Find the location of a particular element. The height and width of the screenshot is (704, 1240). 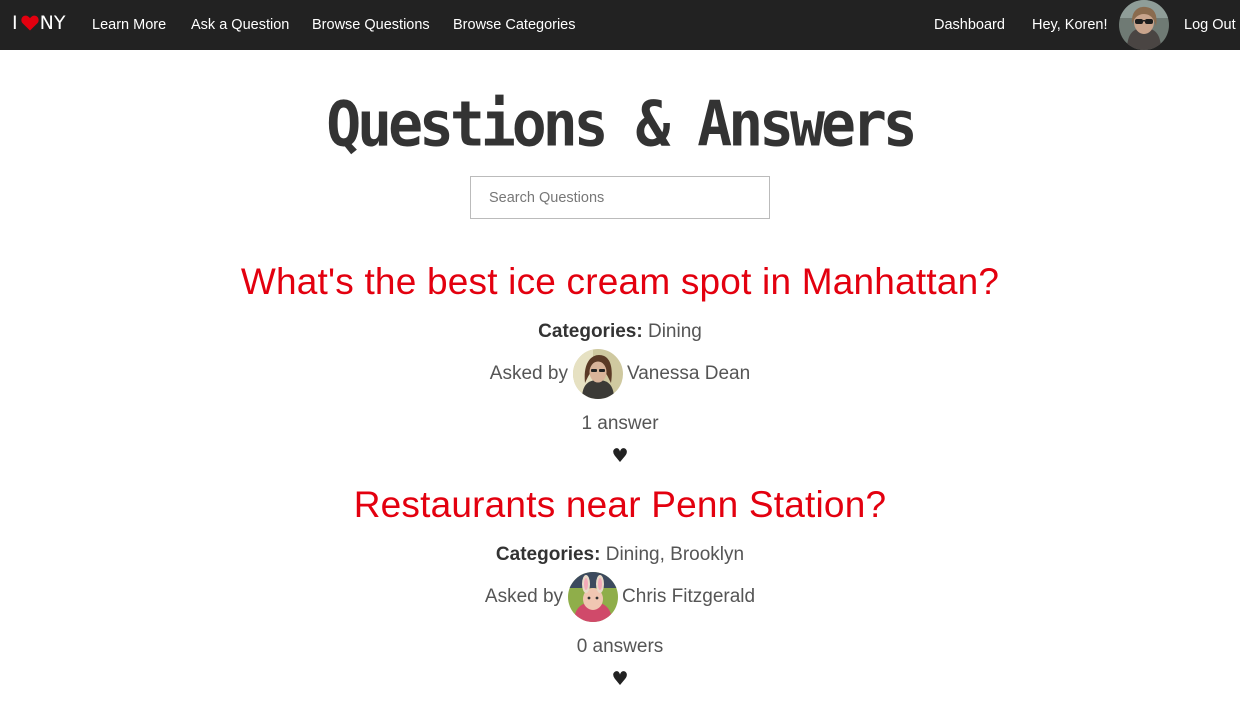

search-questions-input is located at coordinates (620, 197).